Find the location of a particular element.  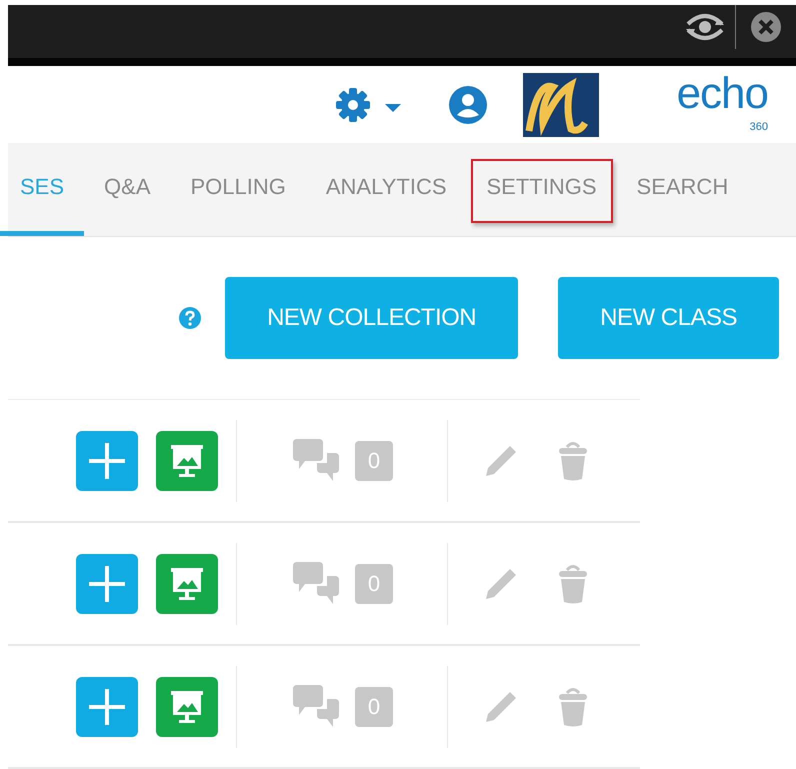

nav-tab: POLLING is located at coordinates (238, 189).